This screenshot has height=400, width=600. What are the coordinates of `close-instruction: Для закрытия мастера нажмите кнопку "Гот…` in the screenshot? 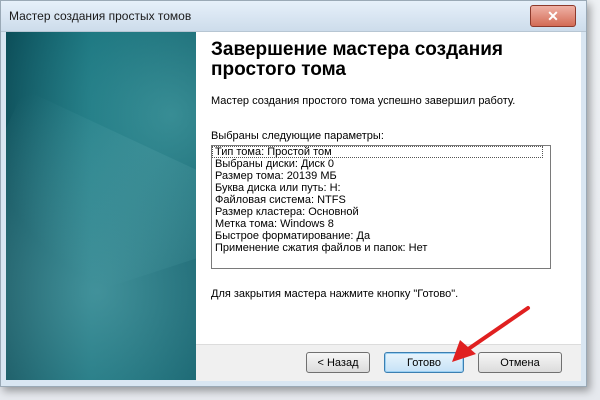 It's located at (335, 294).